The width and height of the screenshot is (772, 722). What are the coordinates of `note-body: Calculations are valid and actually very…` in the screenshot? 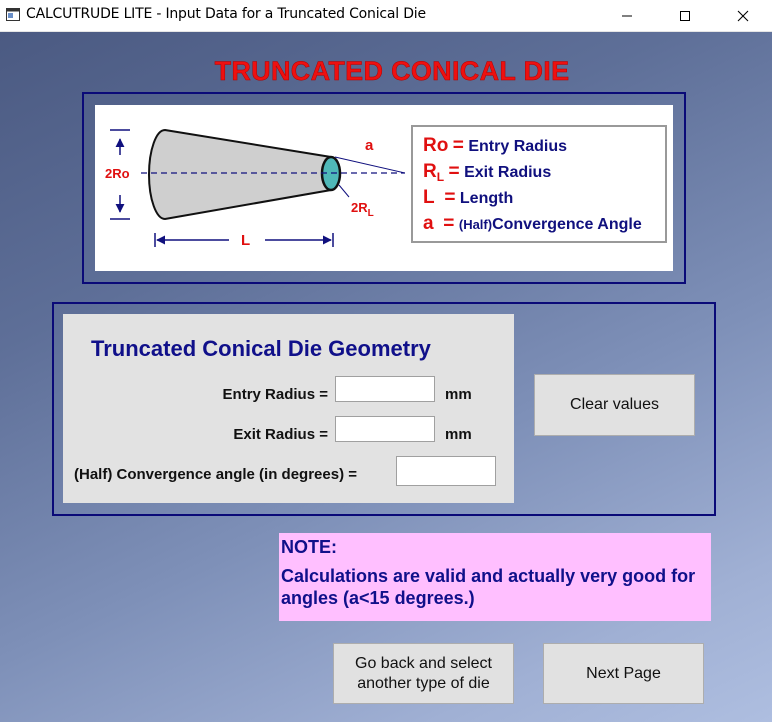 It's located at (488, 587).